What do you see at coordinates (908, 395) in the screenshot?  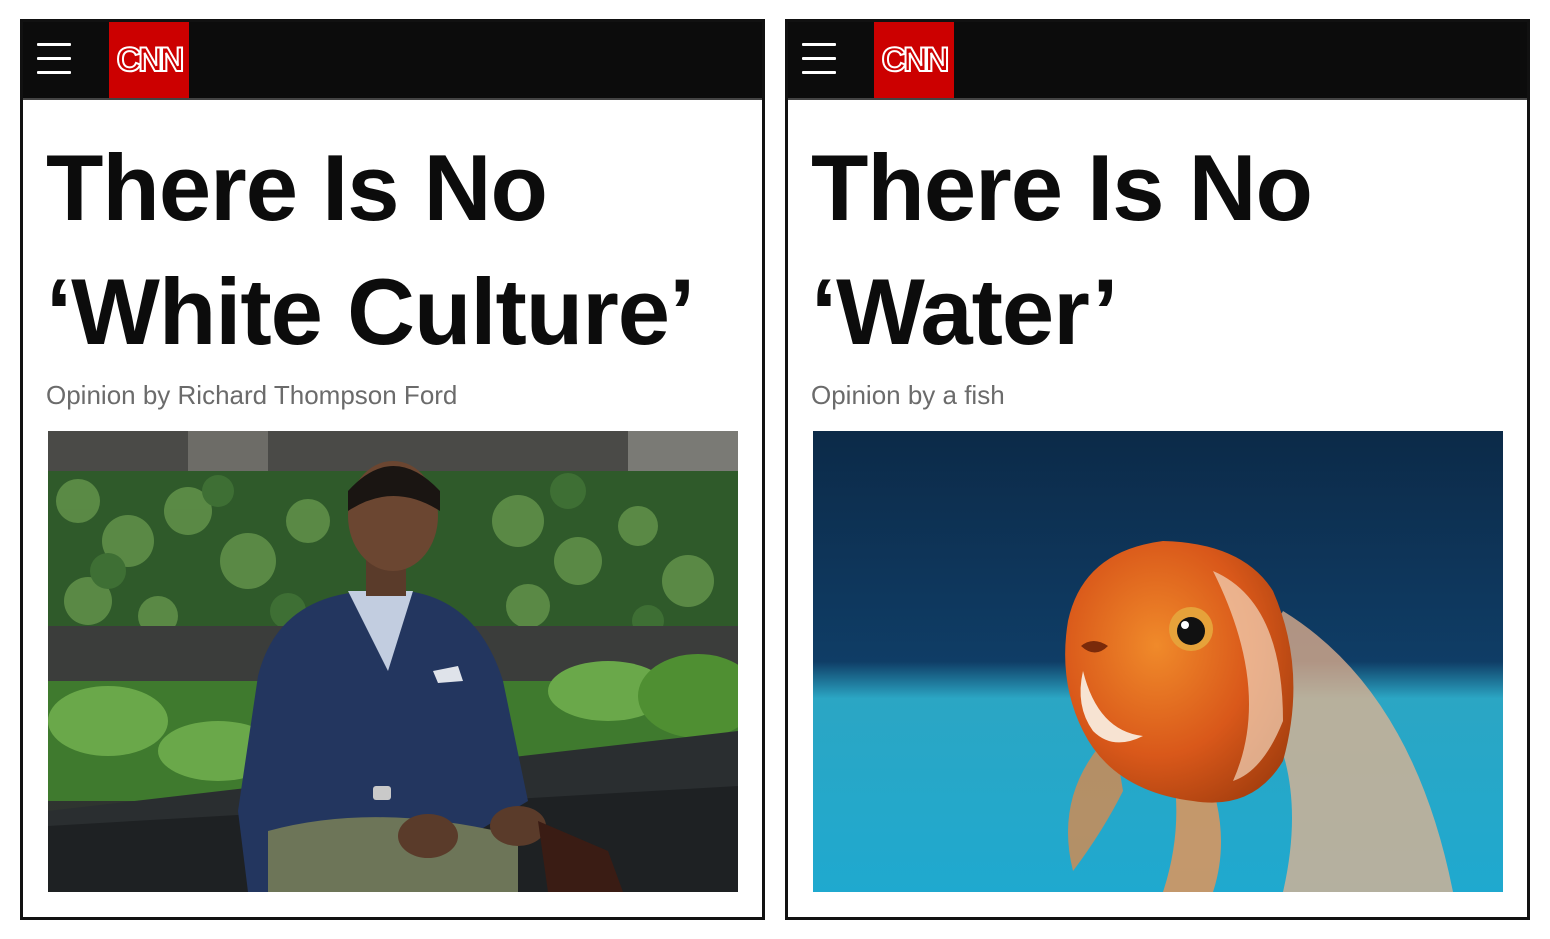 I see `article-byline: Opinion by a fish` at bounding box center [908, 395].